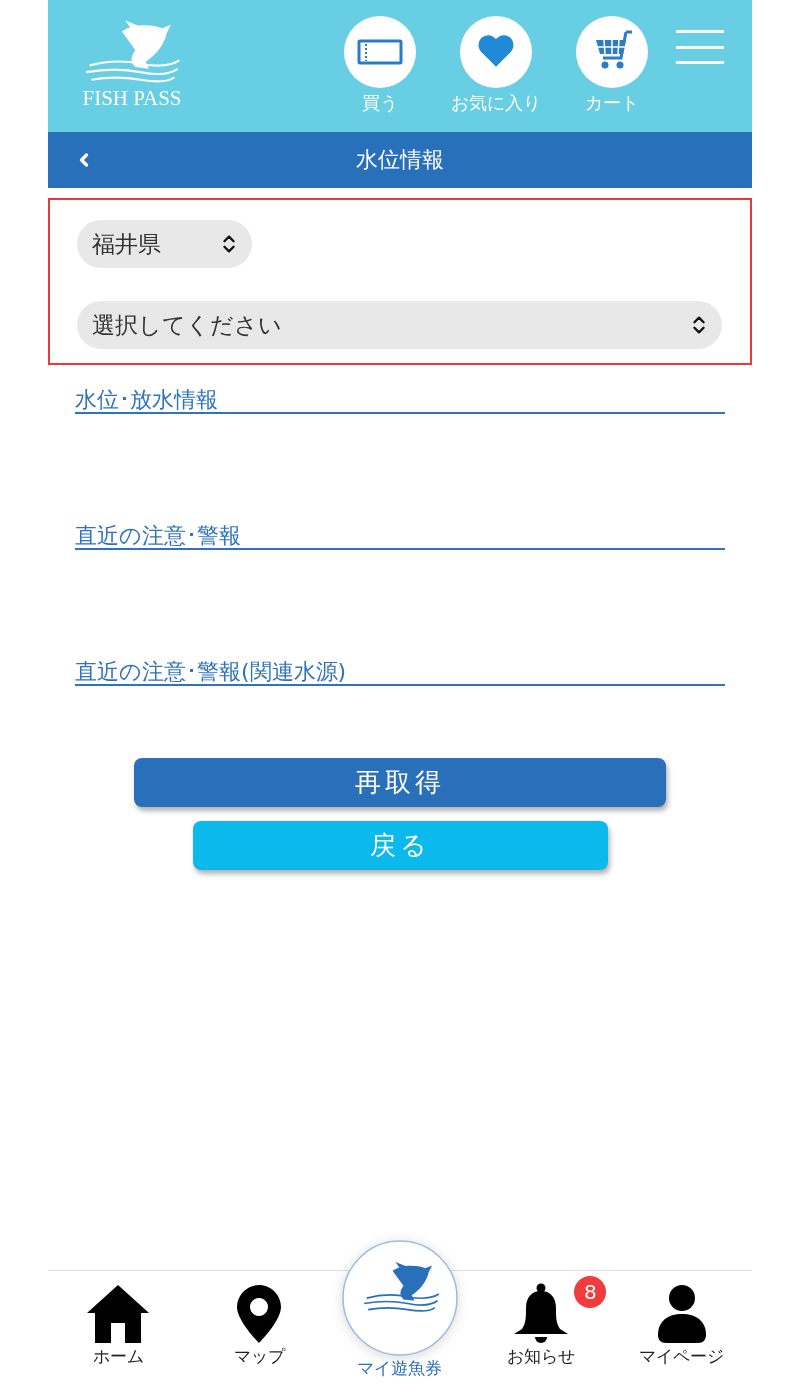 Image resolution: width=800 pixels, height=1400 pixels. Describe the element at coordinates (400, 672) in the screenshot. I see `section-link: 直近の注意･警報(関連水源)` at that location.